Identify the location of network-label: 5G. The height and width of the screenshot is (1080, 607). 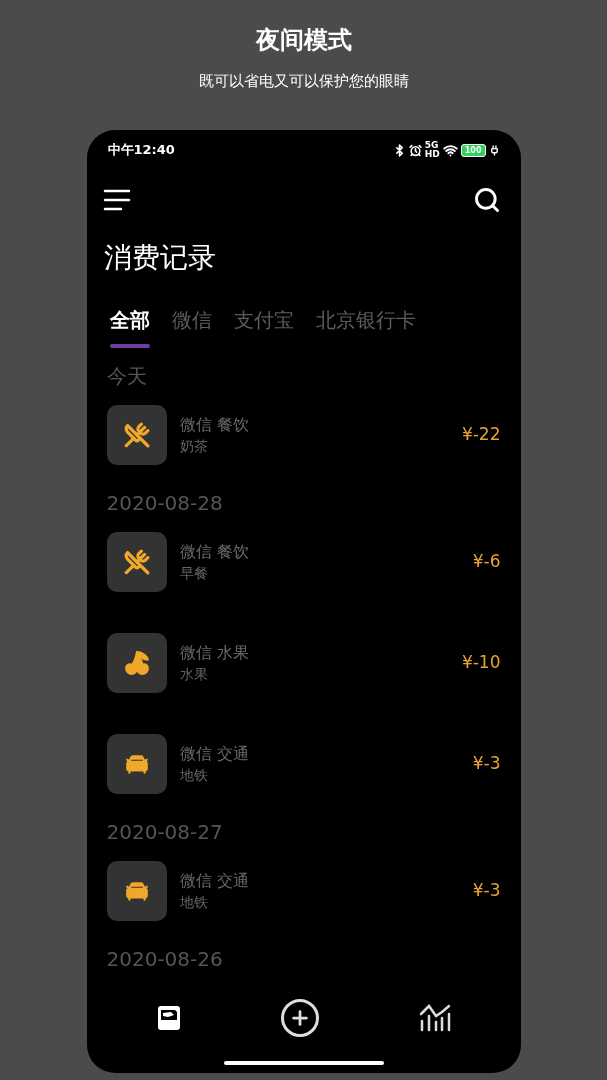
(432, 145).